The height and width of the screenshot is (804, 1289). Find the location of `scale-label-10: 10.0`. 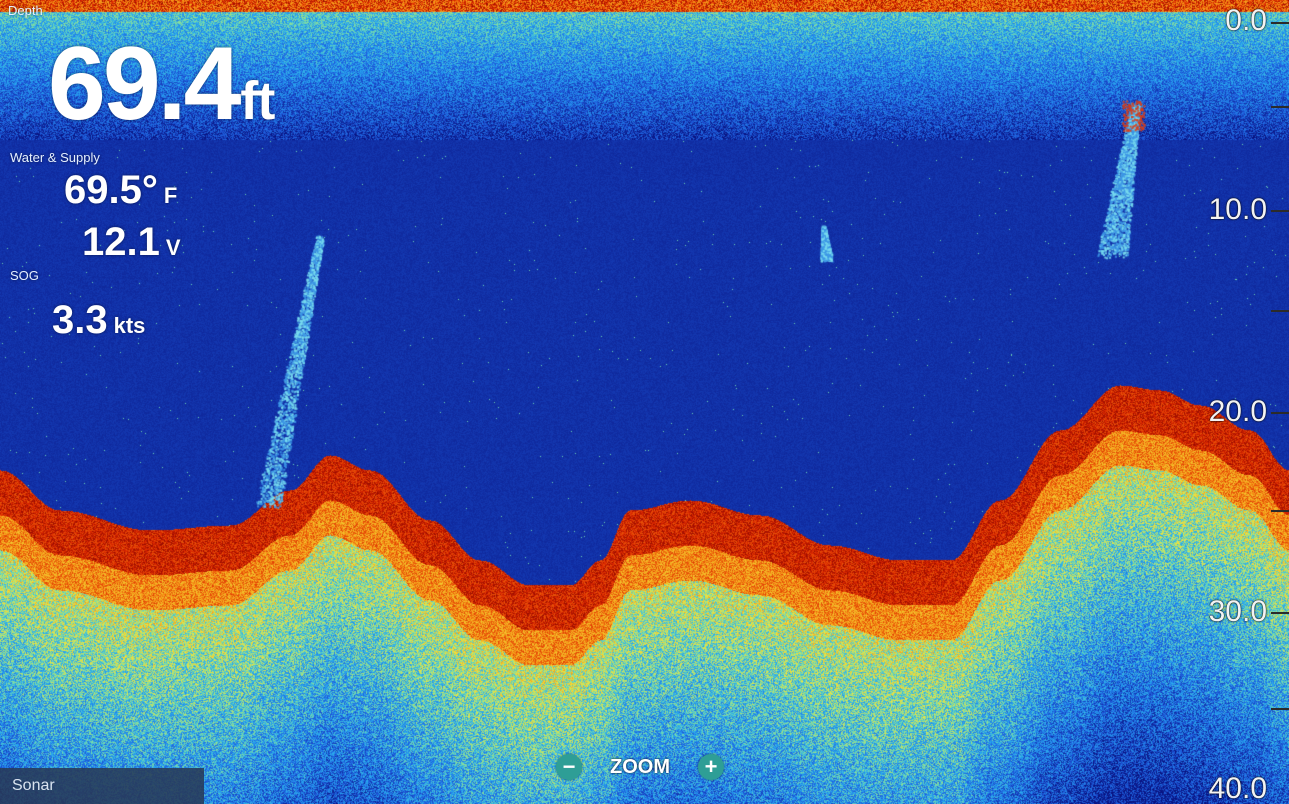

scale-label-10: 10.0 is located at coordinates (1237, 209).